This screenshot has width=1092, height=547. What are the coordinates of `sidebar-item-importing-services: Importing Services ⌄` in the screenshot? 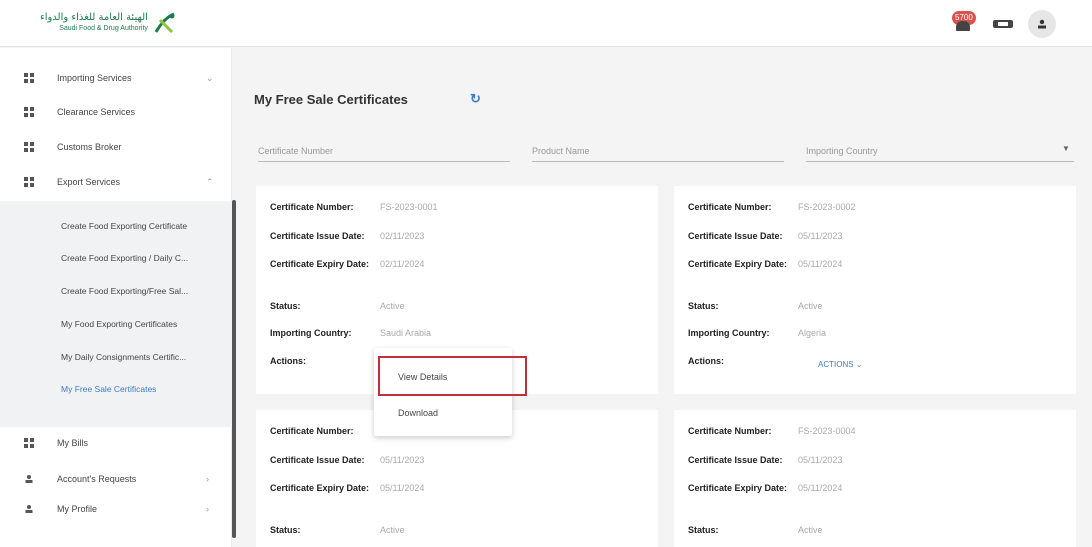 It's located at (114, 78).